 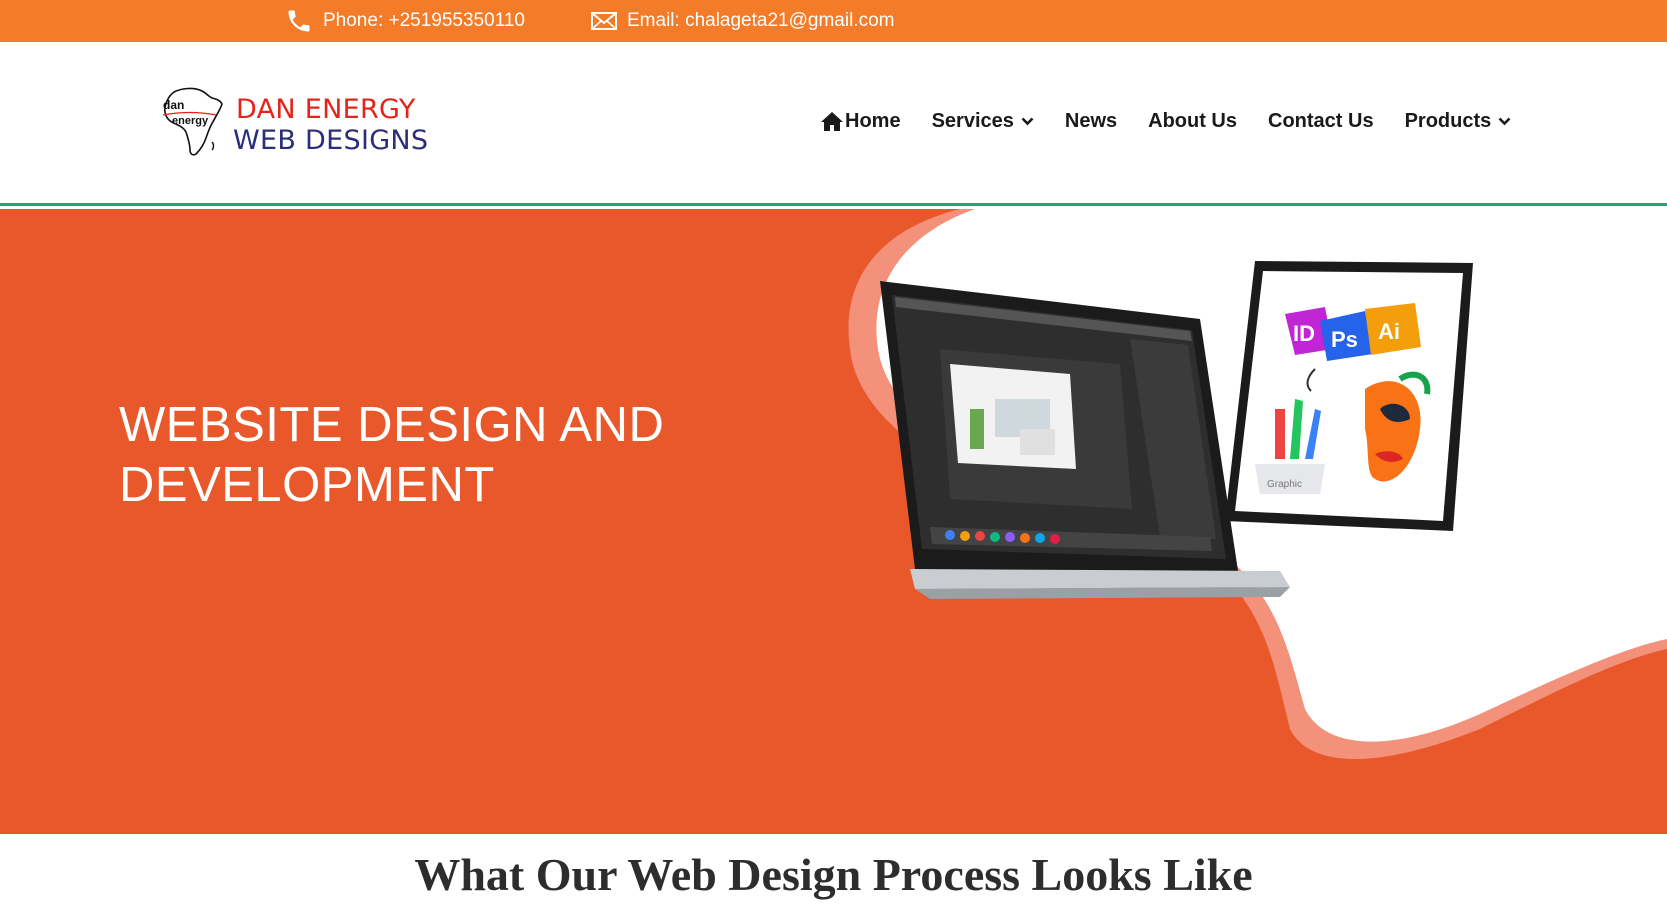 What do you see at coordinates (331, 140) in the screenshot?
I see `logo-line-2: WEB DESIGNS` at bounding box center [331, 140].